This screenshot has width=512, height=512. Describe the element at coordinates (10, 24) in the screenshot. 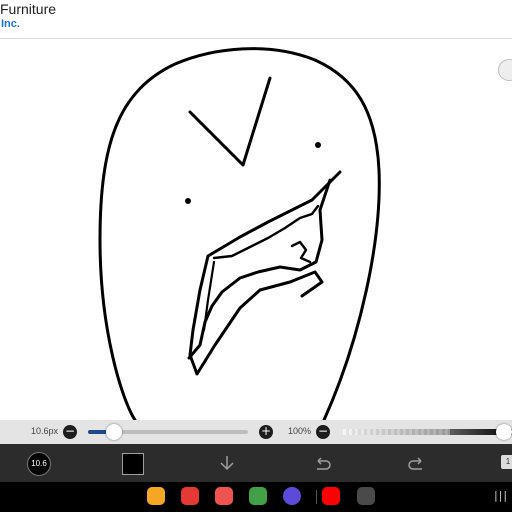

I see `ad-subtitle: Inc.` at that location.